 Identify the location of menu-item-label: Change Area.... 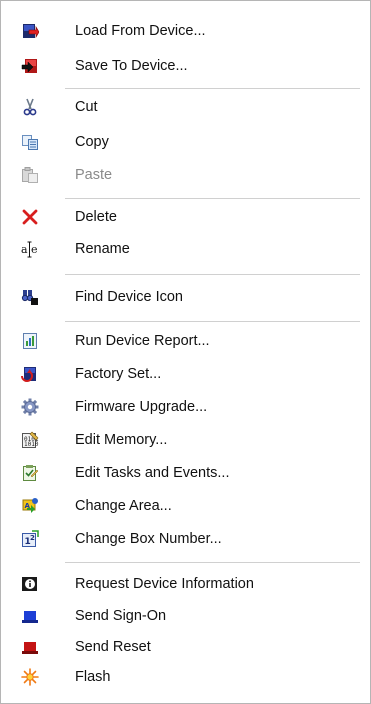
(123, 506).